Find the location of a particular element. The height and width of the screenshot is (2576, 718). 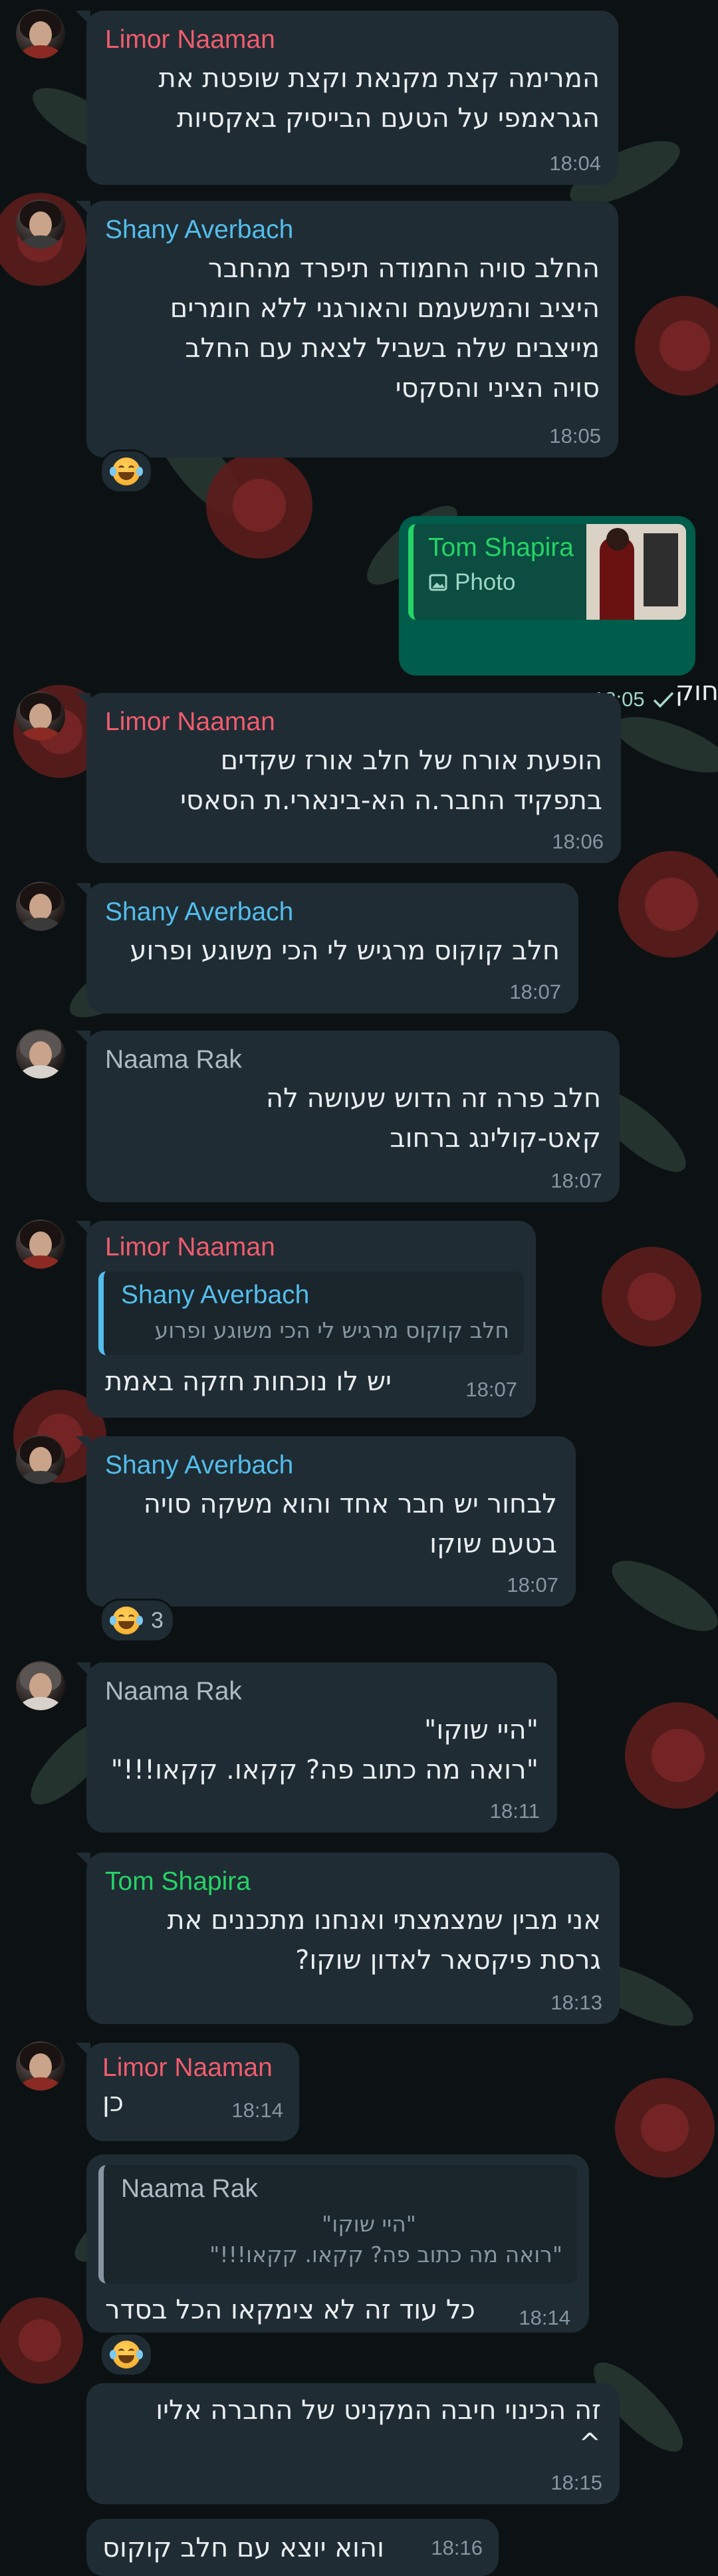

quote-sender: Shany Averbach is located at coordinates (215, 1295).